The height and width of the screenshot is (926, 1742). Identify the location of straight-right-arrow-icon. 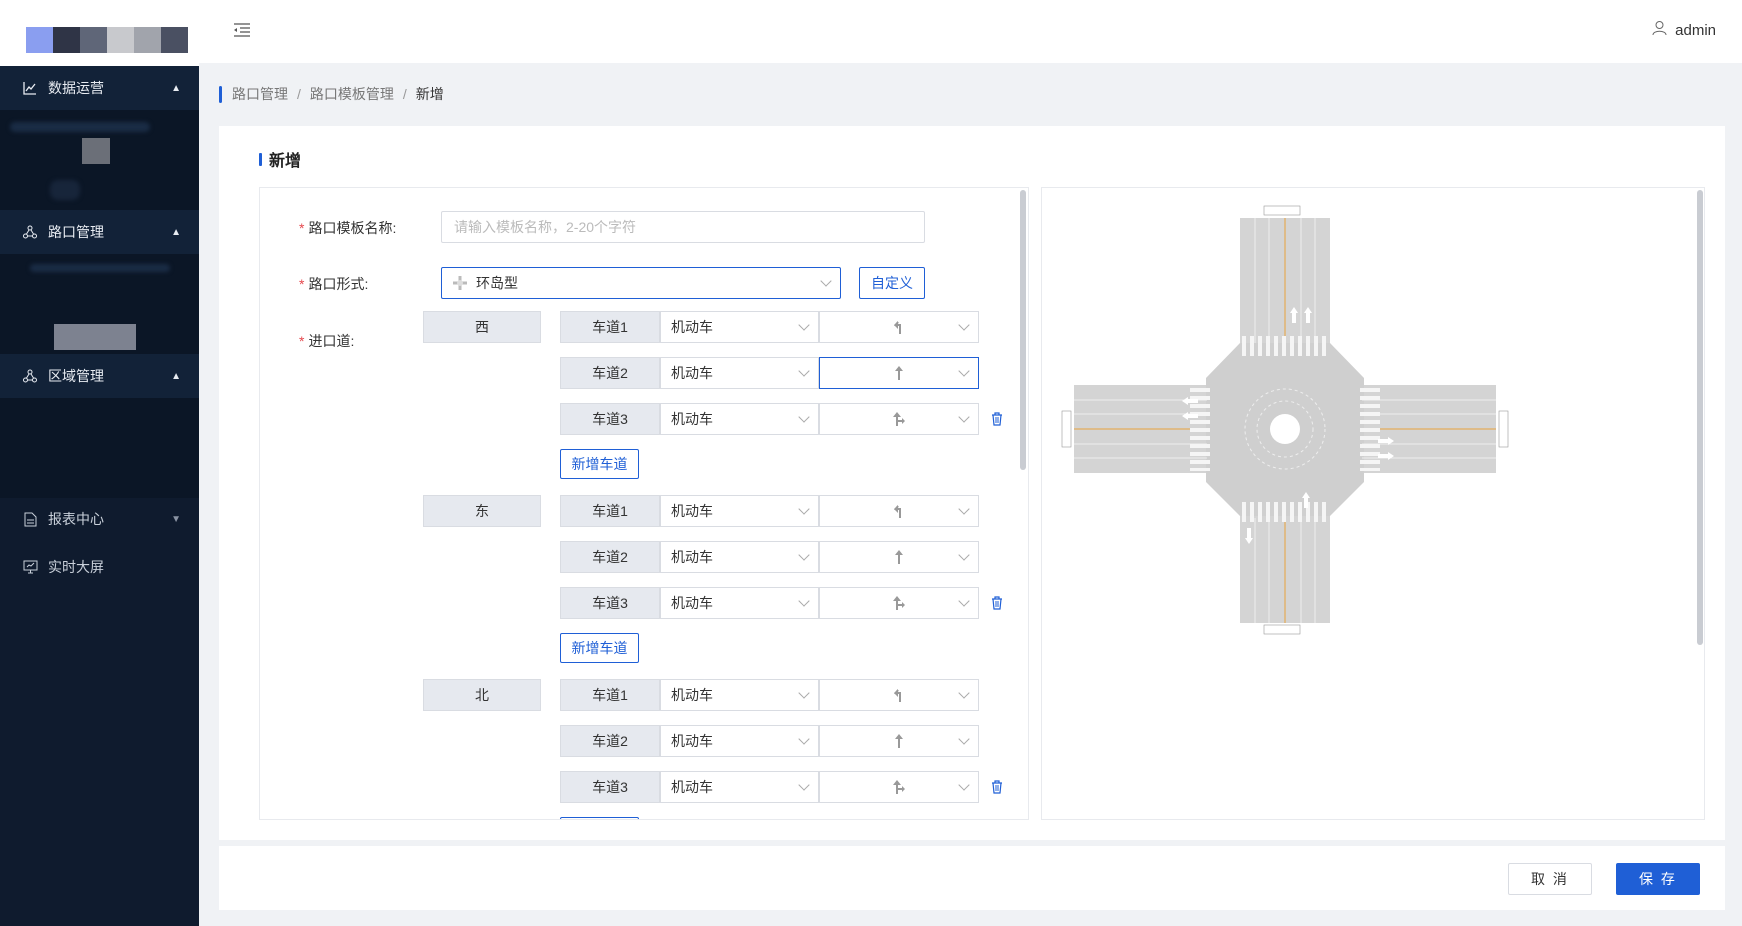
(899, 787).